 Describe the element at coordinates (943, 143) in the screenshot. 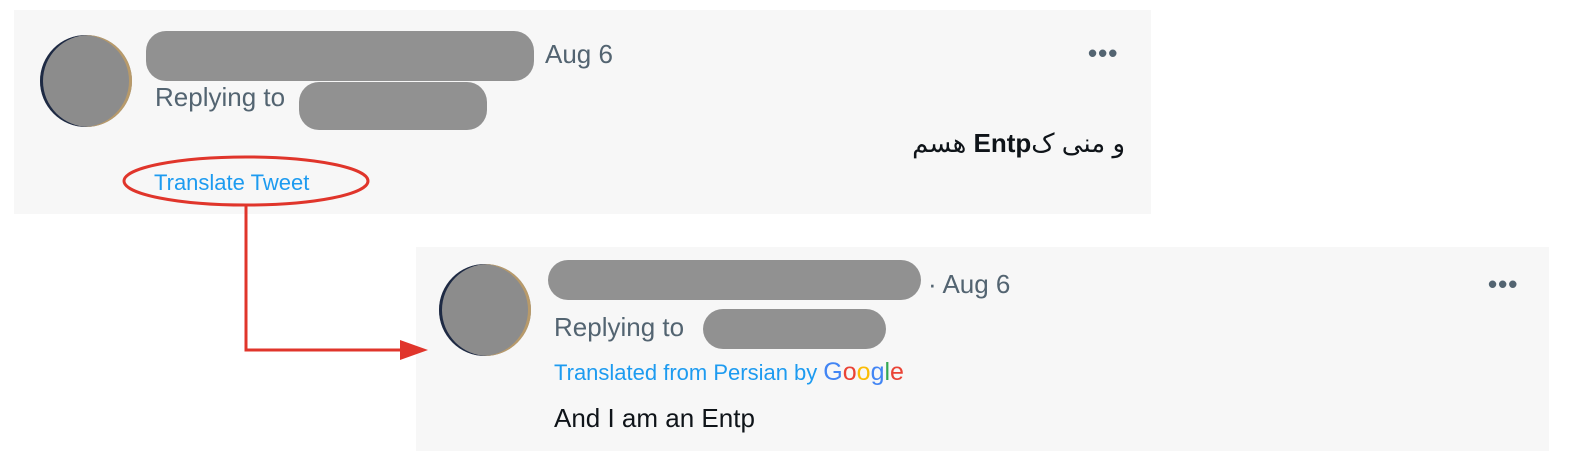

I see `tweet-text-suffix: هسم` at that location.